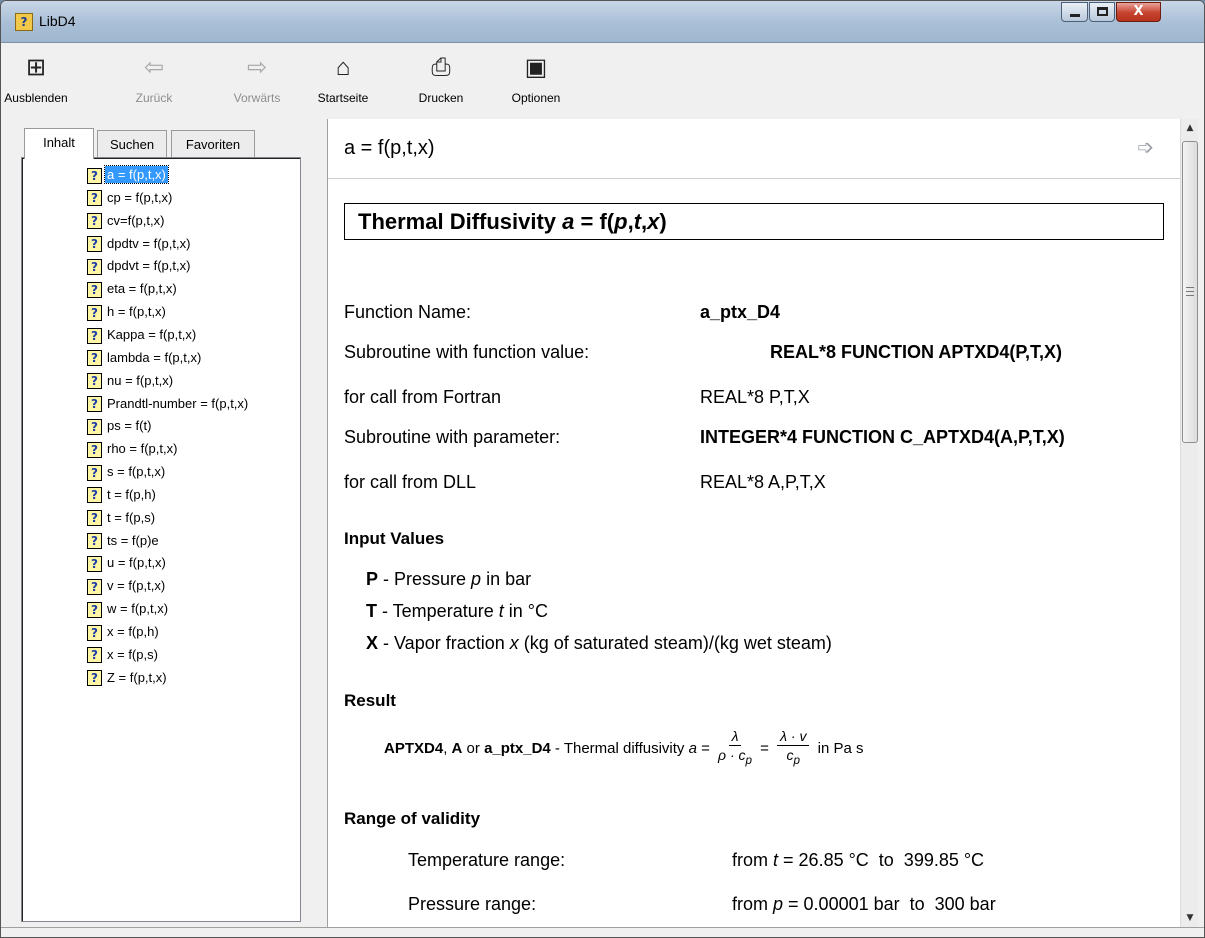 This screenshot has height=938, width=1205. Describe the element at coordinates (213, 144) in the screenshot. I see `tab-favorites: Favoriten` at that location.